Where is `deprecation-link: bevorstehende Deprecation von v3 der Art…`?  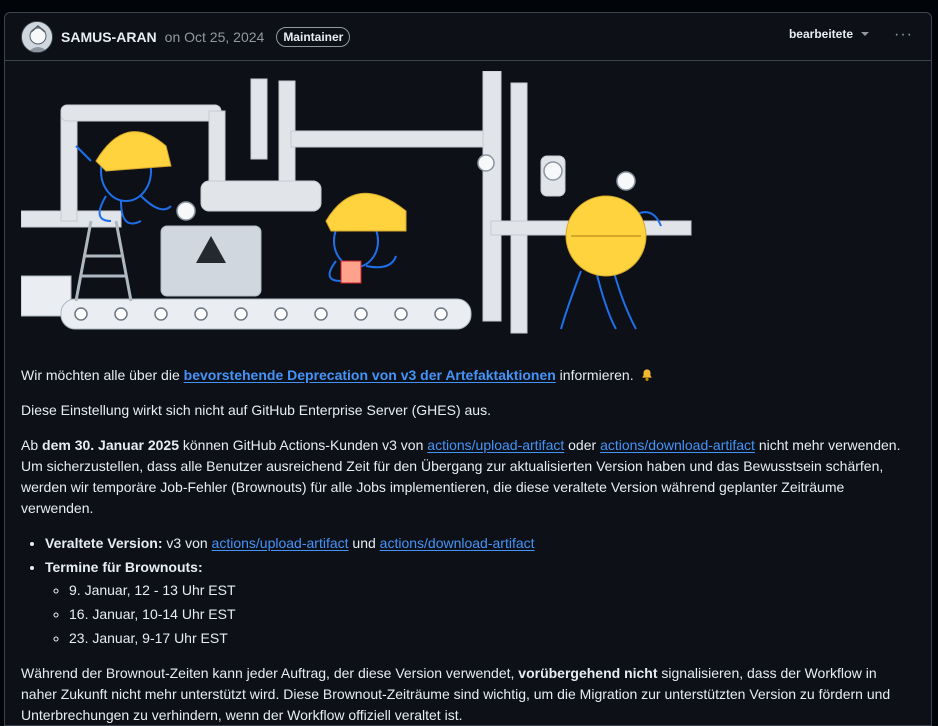 deprecation-link: bevorstehende Deprecation von v3 der Art… is located at coordinates (370, 375).